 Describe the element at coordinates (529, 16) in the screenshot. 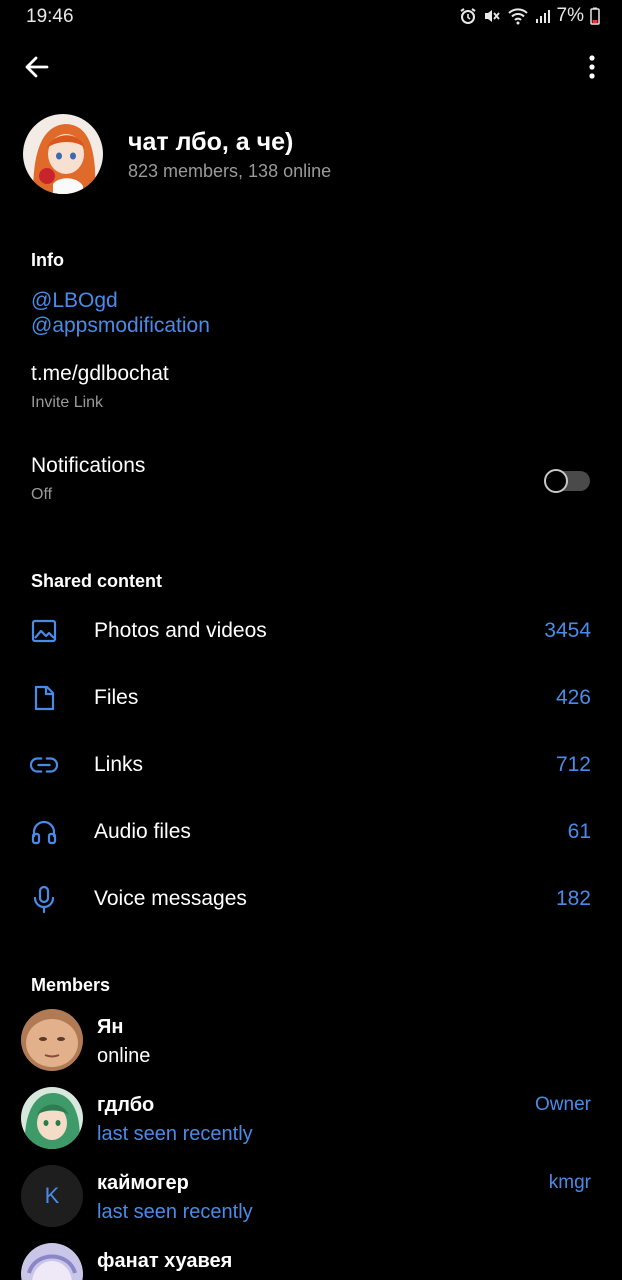

I see `status-icons: 7%` at that location.